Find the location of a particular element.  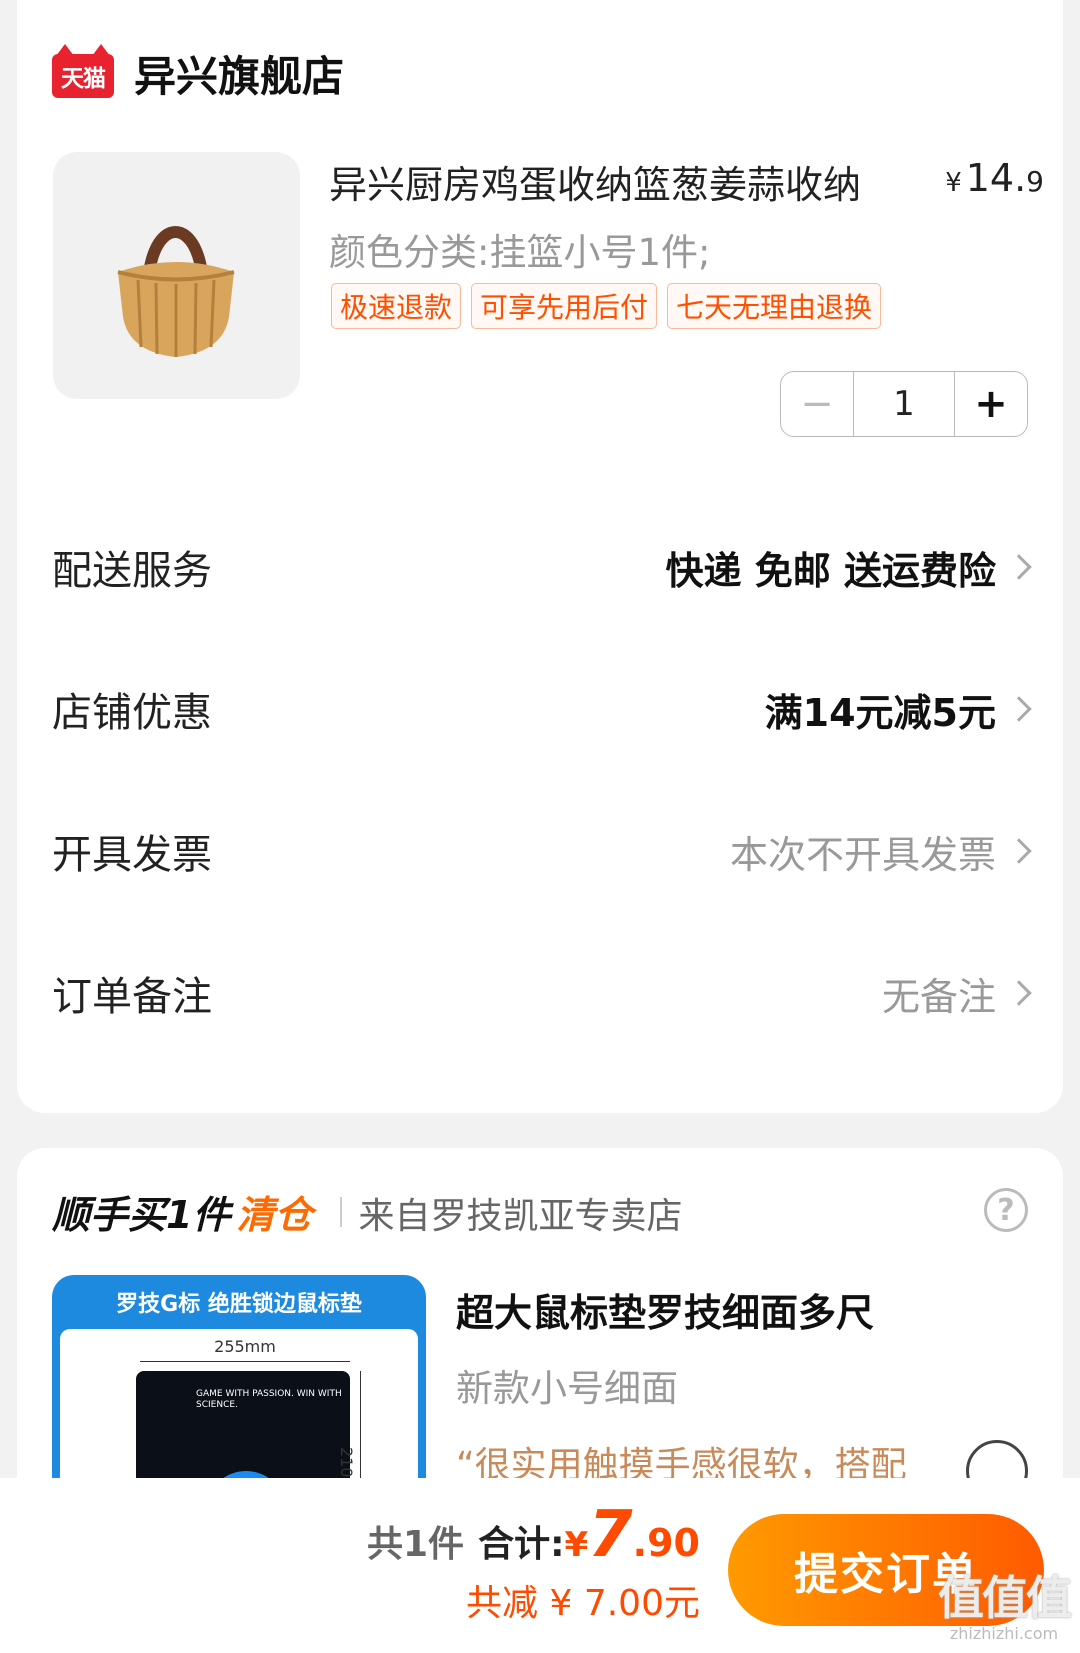

invoice-value: 本次不开具发票 is located at coordinates (881, 851).